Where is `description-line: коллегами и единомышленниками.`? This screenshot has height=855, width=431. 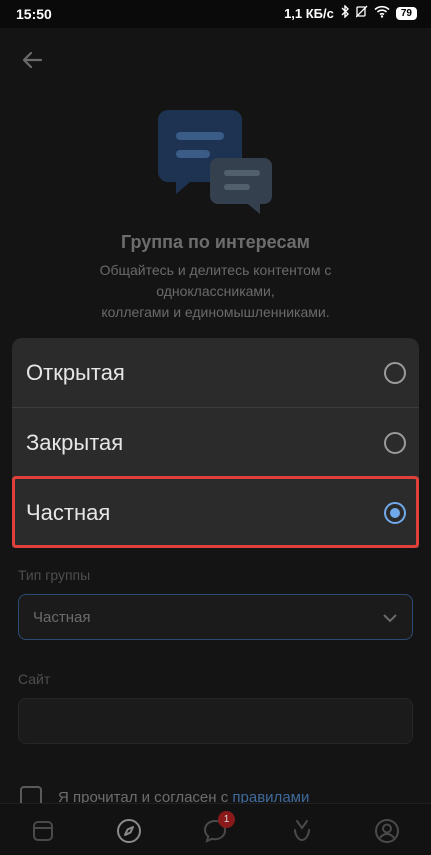 description-line: коллегами и единомышленниками. is located at coordinates (215, 312).